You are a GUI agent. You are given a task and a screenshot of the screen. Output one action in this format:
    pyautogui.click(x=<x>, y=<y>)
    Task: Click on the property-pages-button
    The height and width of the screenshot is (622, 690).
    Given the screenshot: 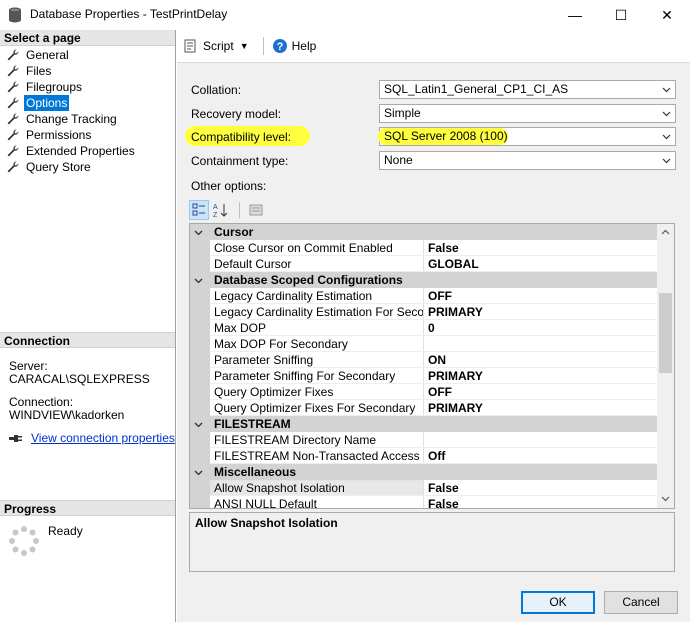 What is the action you would take?
    pyautogui.click(x=256, y=210)
    